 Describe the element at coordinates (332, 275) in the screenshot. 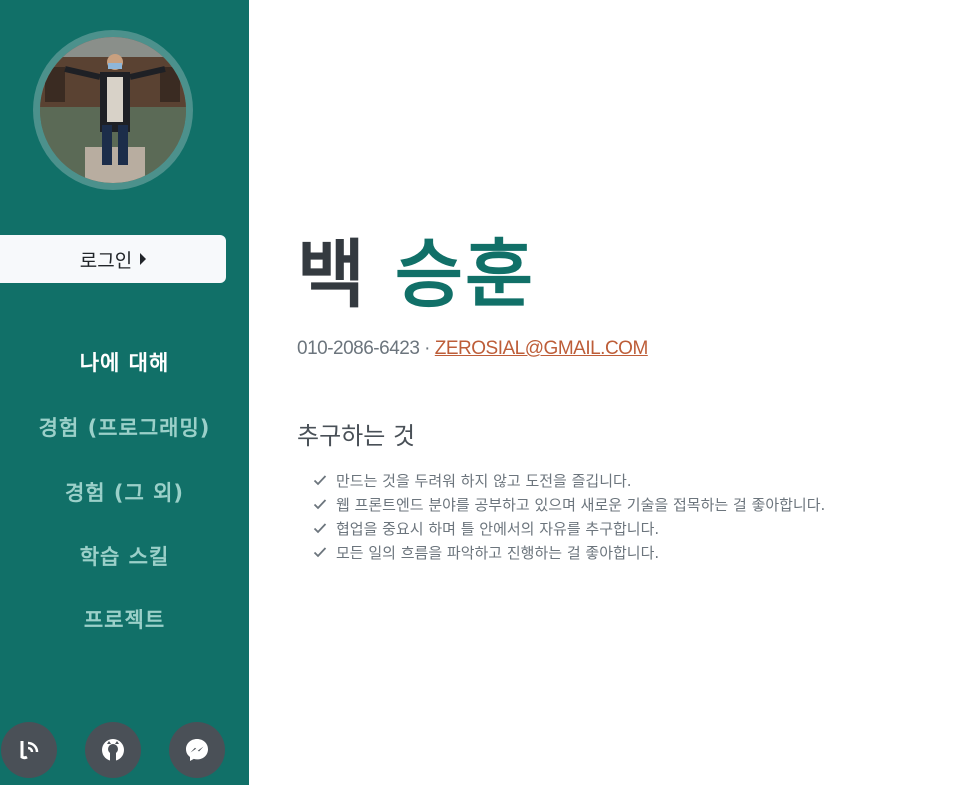

I see `first-name: 백` at that location.